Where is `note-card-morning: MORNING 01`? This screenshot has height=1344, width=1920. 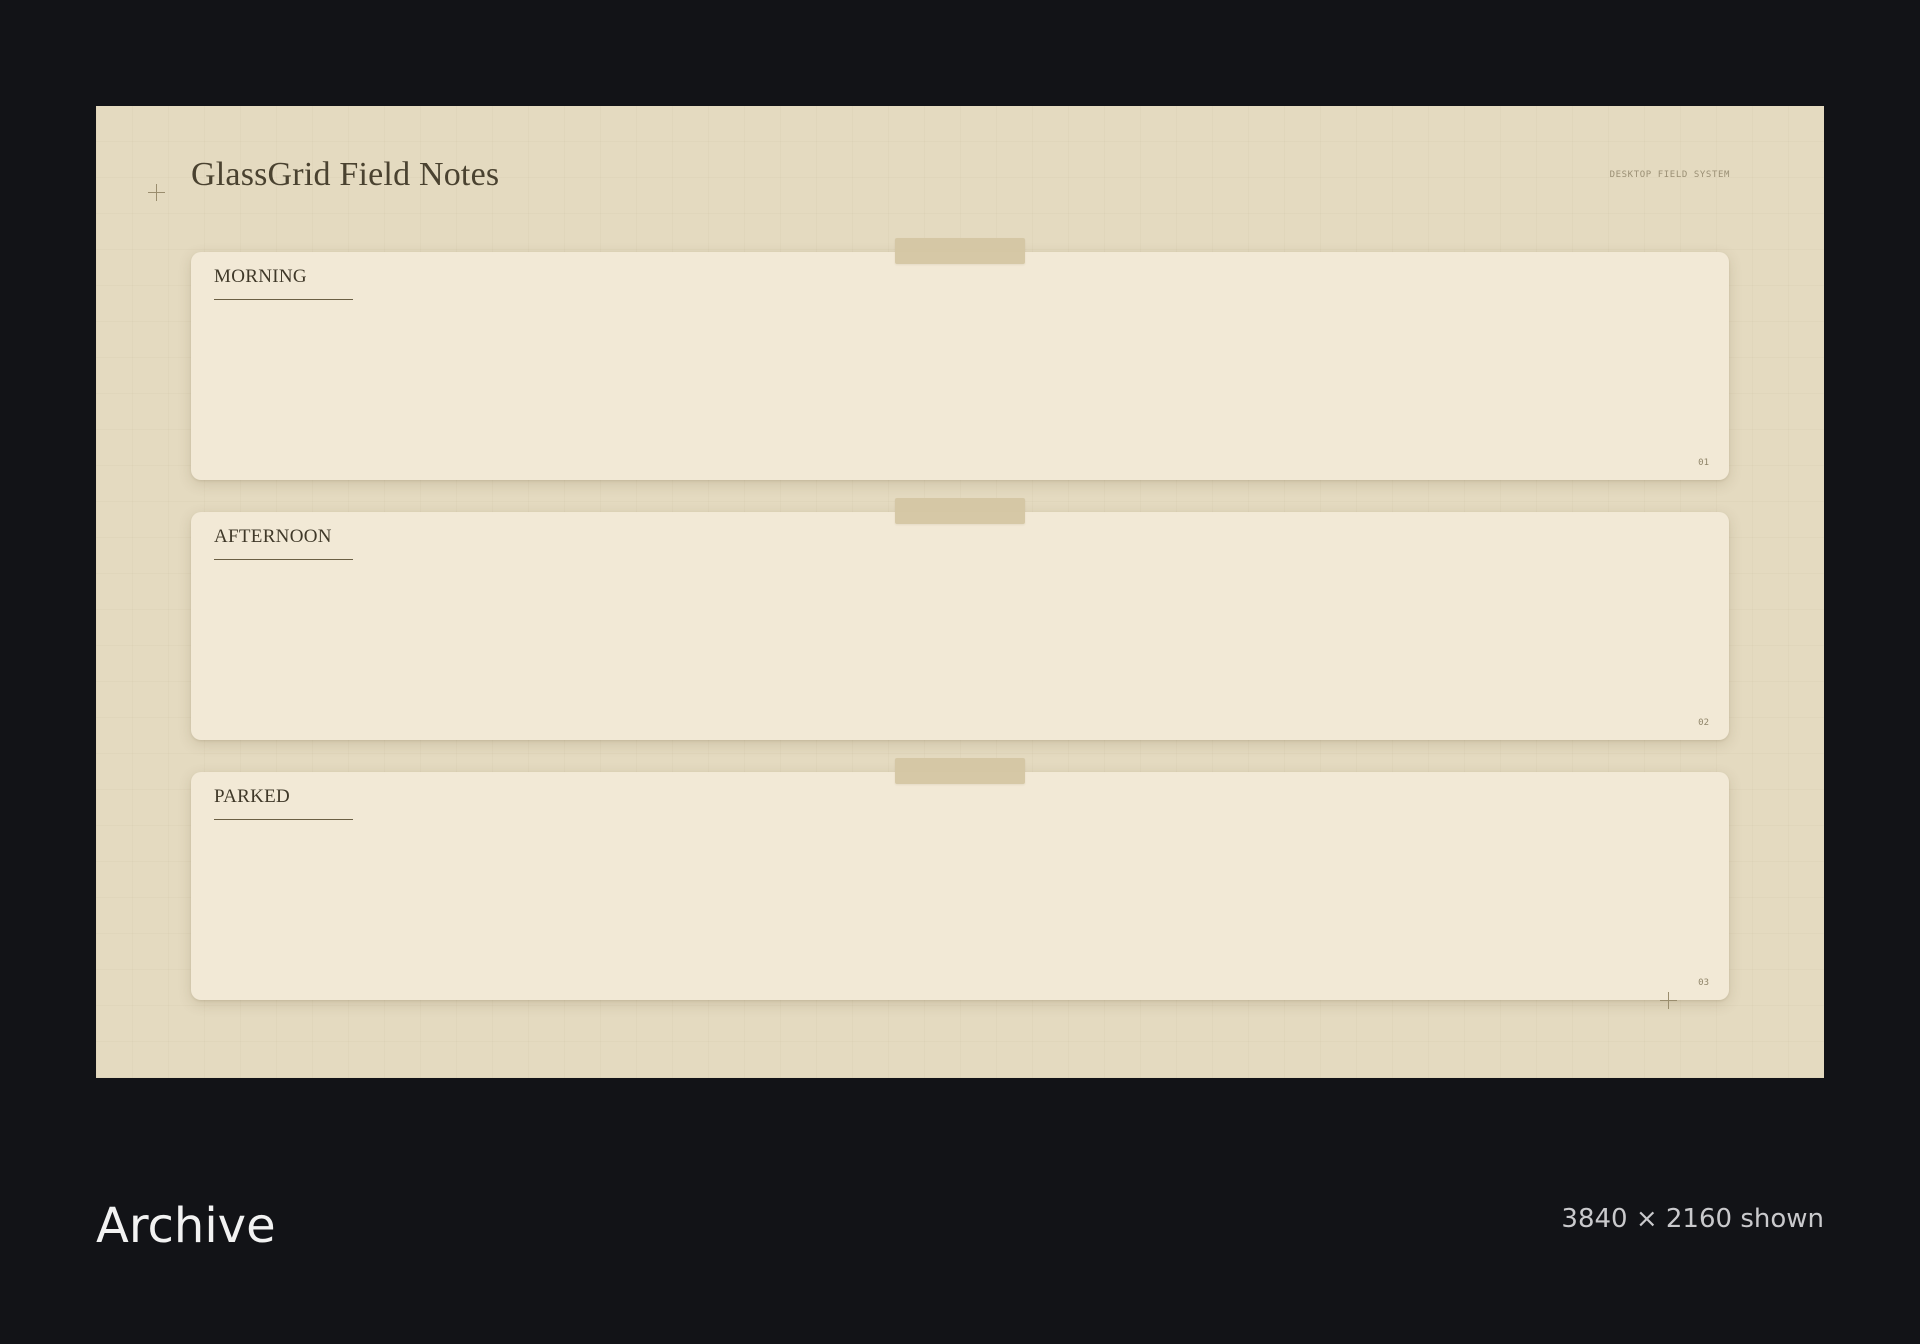
note-card-morning: MORNING 01 is located at coordinates (960, 359).